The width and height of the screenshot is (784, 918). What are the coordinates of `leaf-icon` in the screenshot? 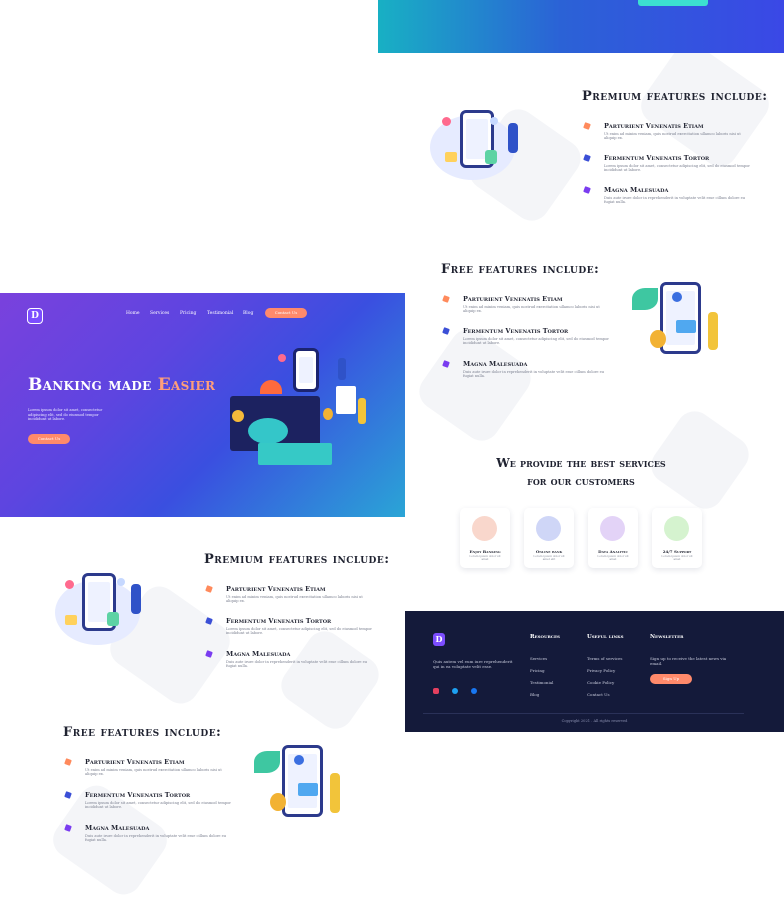 It's located at (645, 299).